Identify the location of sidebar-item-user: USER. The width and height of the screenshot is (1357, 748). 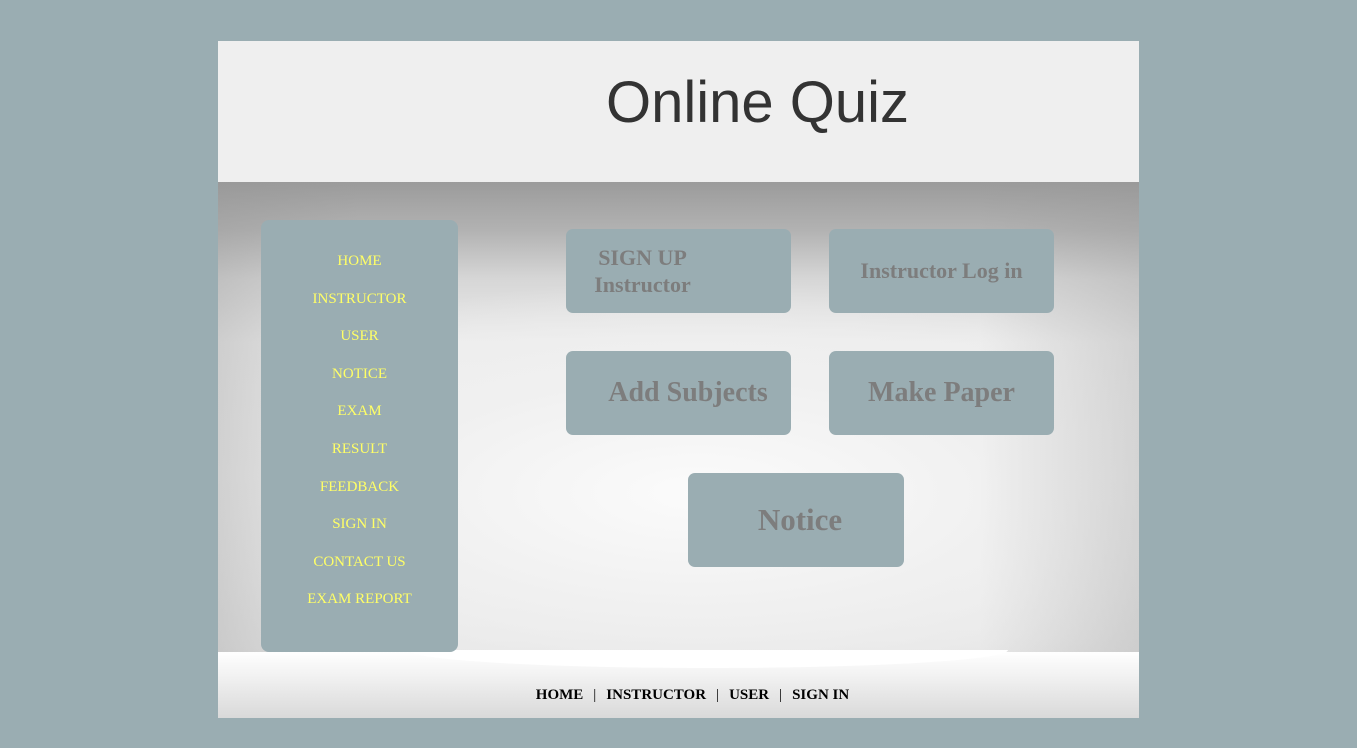
(359, 345).